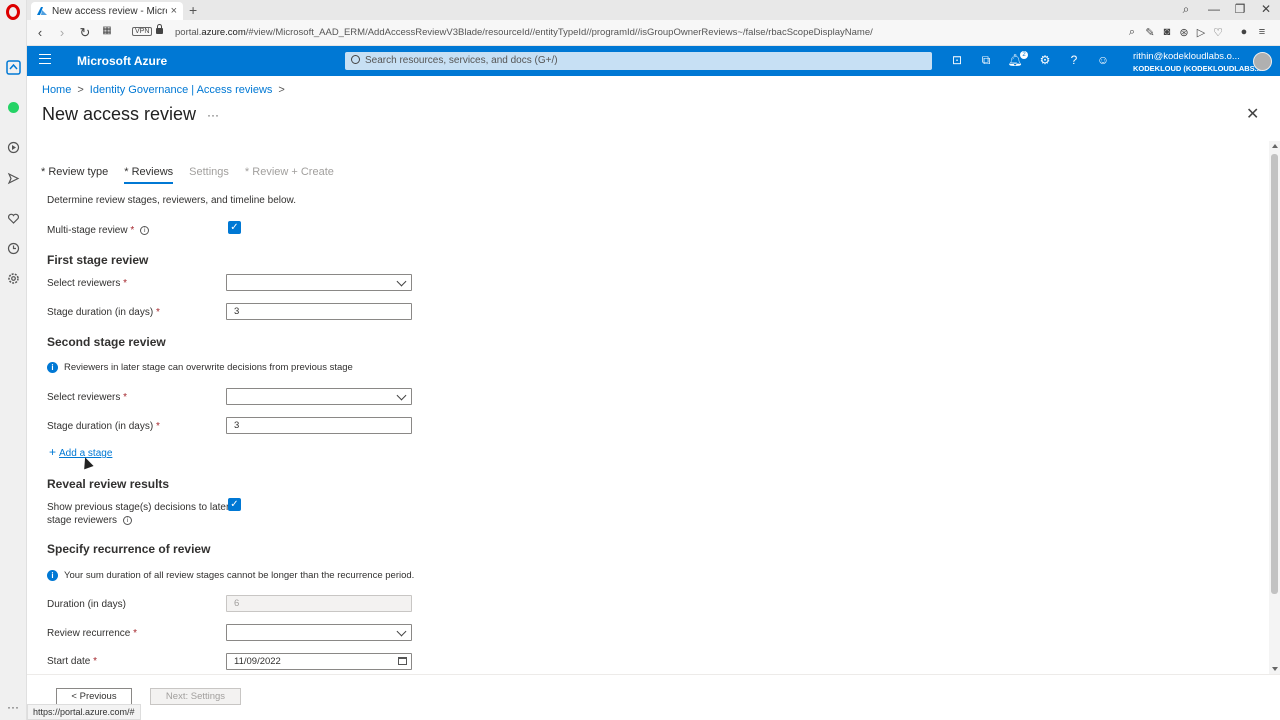 This screenshot has height=720, width=1280. I want to click on profile-icon: ●, so click(1244, 32).